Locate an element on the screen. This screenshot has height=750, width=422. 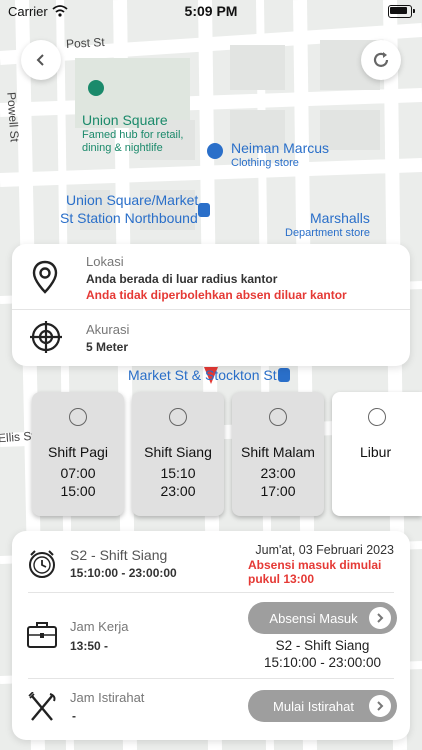
shift-name: Shift Pagi is located at coordinates (78, 452).